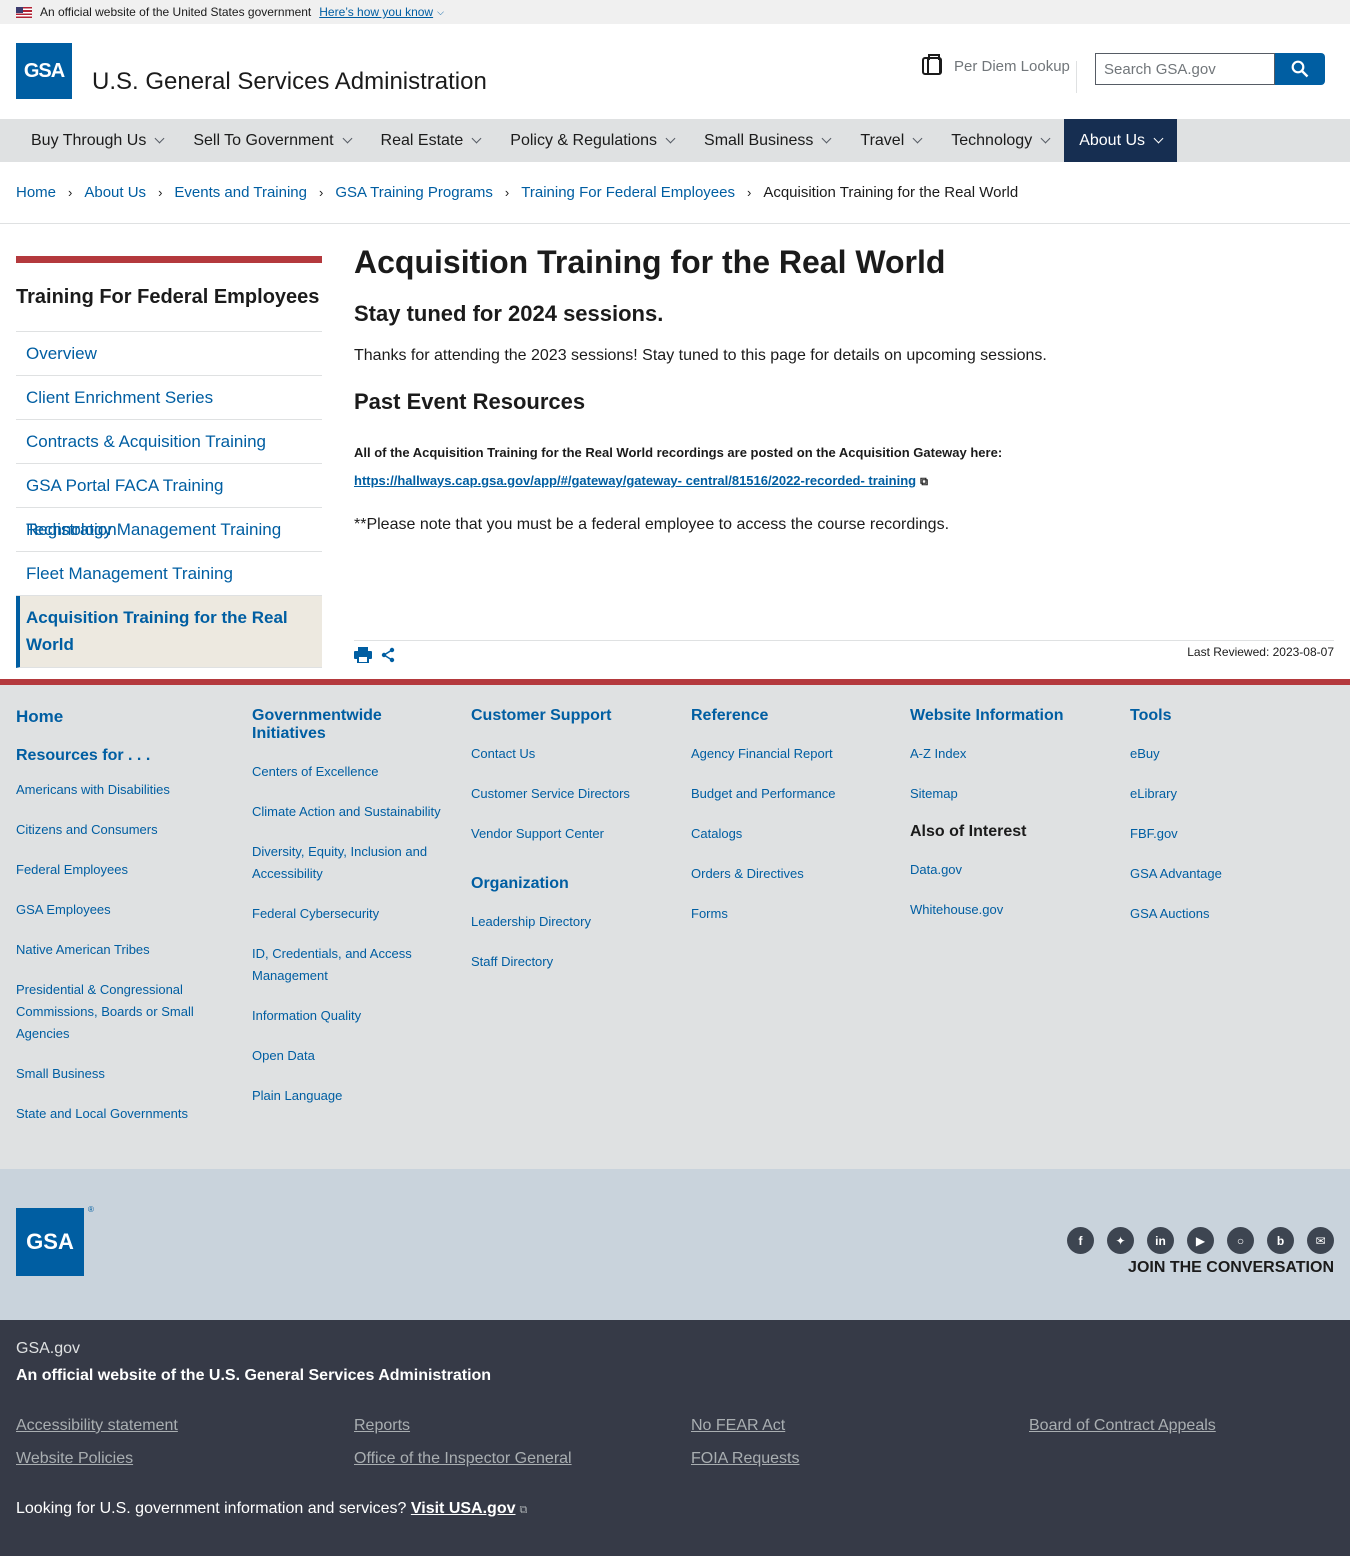  What do you see at coordinates (890, 140) in the screenshot?
I see `nav-travel: Travel` at bounding box center [890, 140].